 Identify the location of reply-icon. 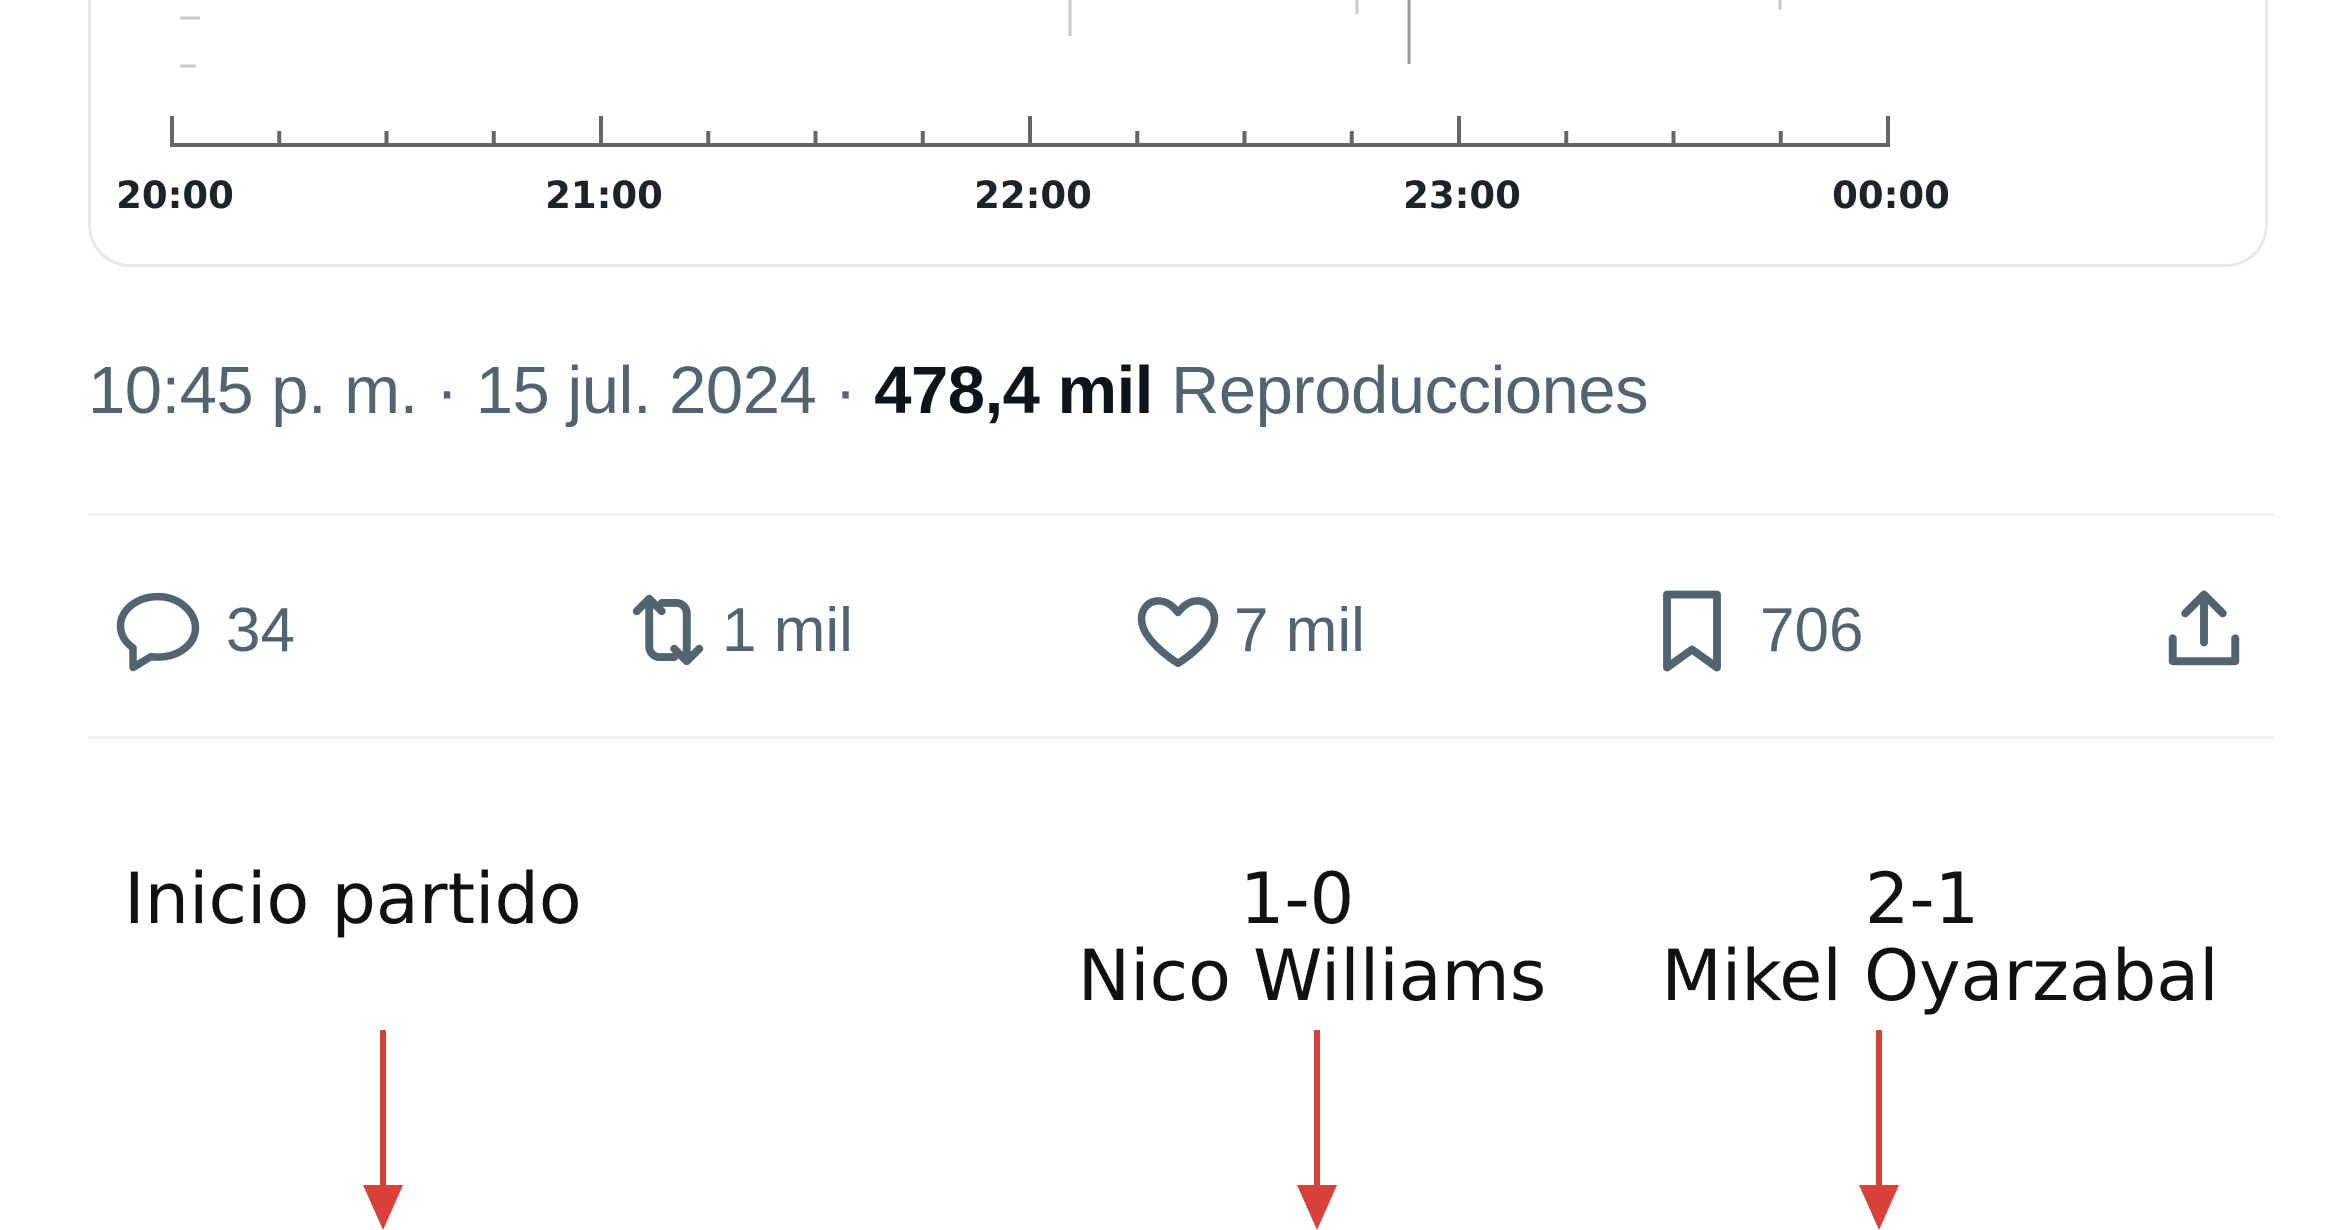
(158, 632).